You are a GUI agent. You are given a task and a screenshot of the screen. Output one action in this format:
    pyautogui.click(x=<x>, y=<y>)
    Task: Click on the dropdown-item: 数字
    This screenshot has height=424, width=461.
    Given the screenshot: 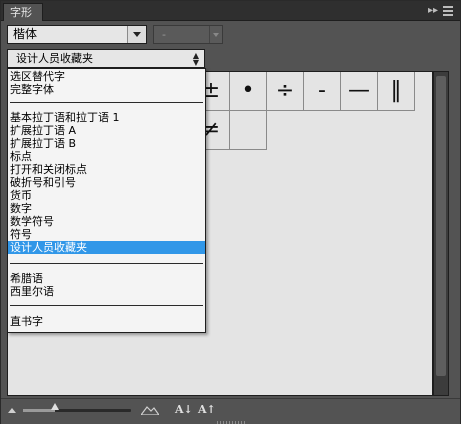 What is the action you would take?
    pyautogui.click(x=106, y=208)
    